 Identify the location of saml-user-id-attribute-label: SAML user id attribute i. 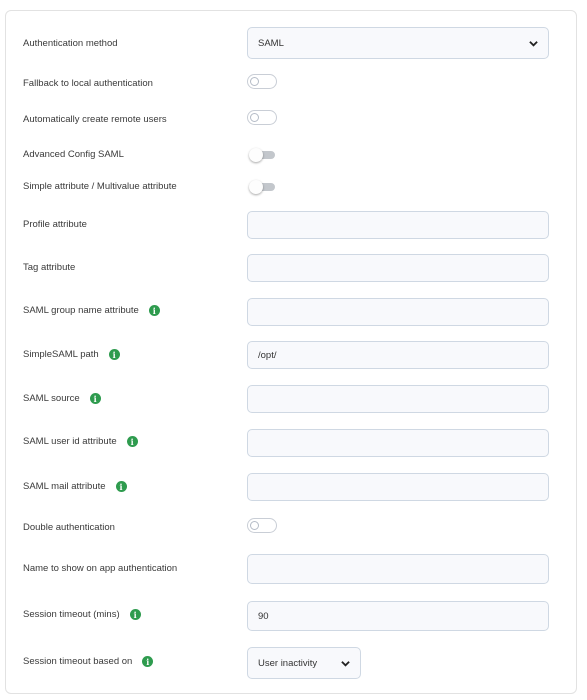
(80, 441).